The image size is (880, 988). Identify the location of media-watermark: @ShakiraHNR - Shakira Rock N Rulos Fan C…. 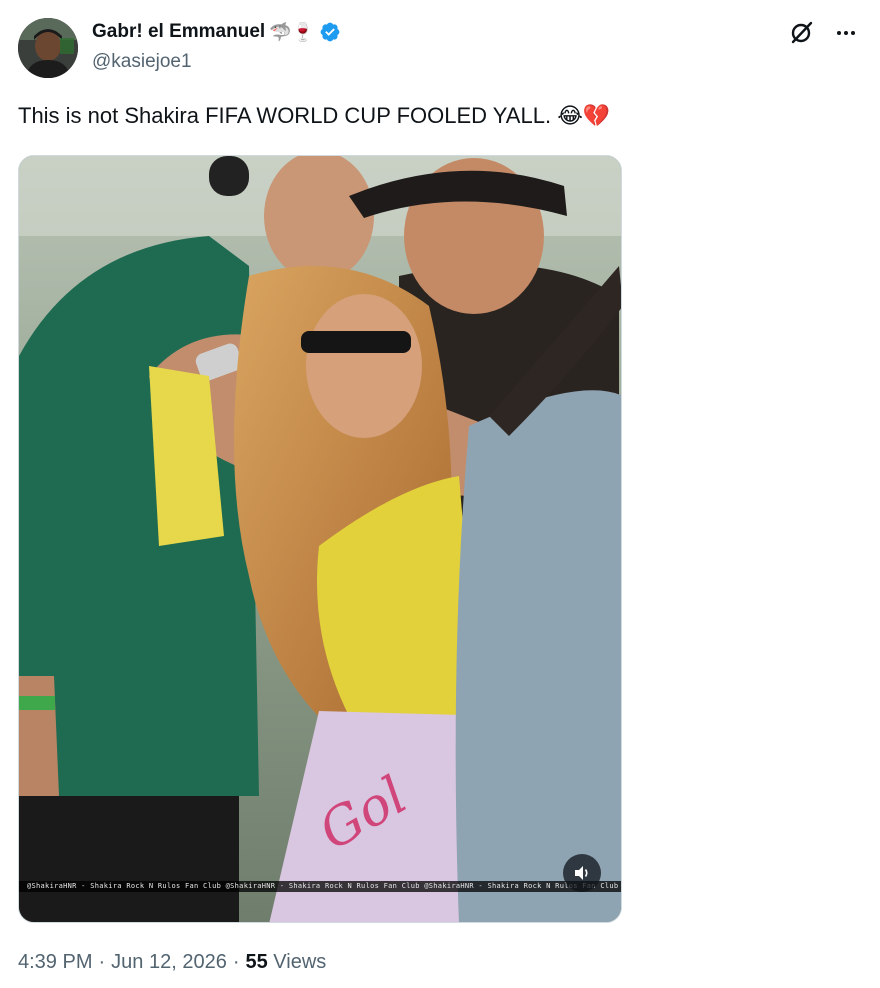
(320, 886).